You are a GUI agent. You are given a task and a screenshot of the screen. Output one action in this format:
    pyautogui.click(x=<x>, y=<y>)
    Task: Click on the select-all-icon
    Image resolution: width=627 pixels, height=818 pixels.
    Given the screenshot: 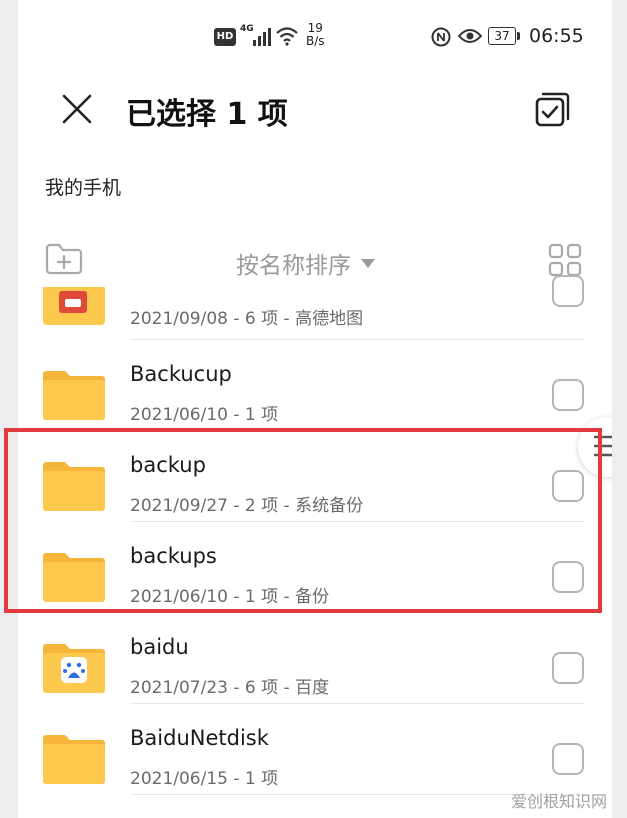 What is the action you would take?
    pyautogui.click(x=552, y=109)
    